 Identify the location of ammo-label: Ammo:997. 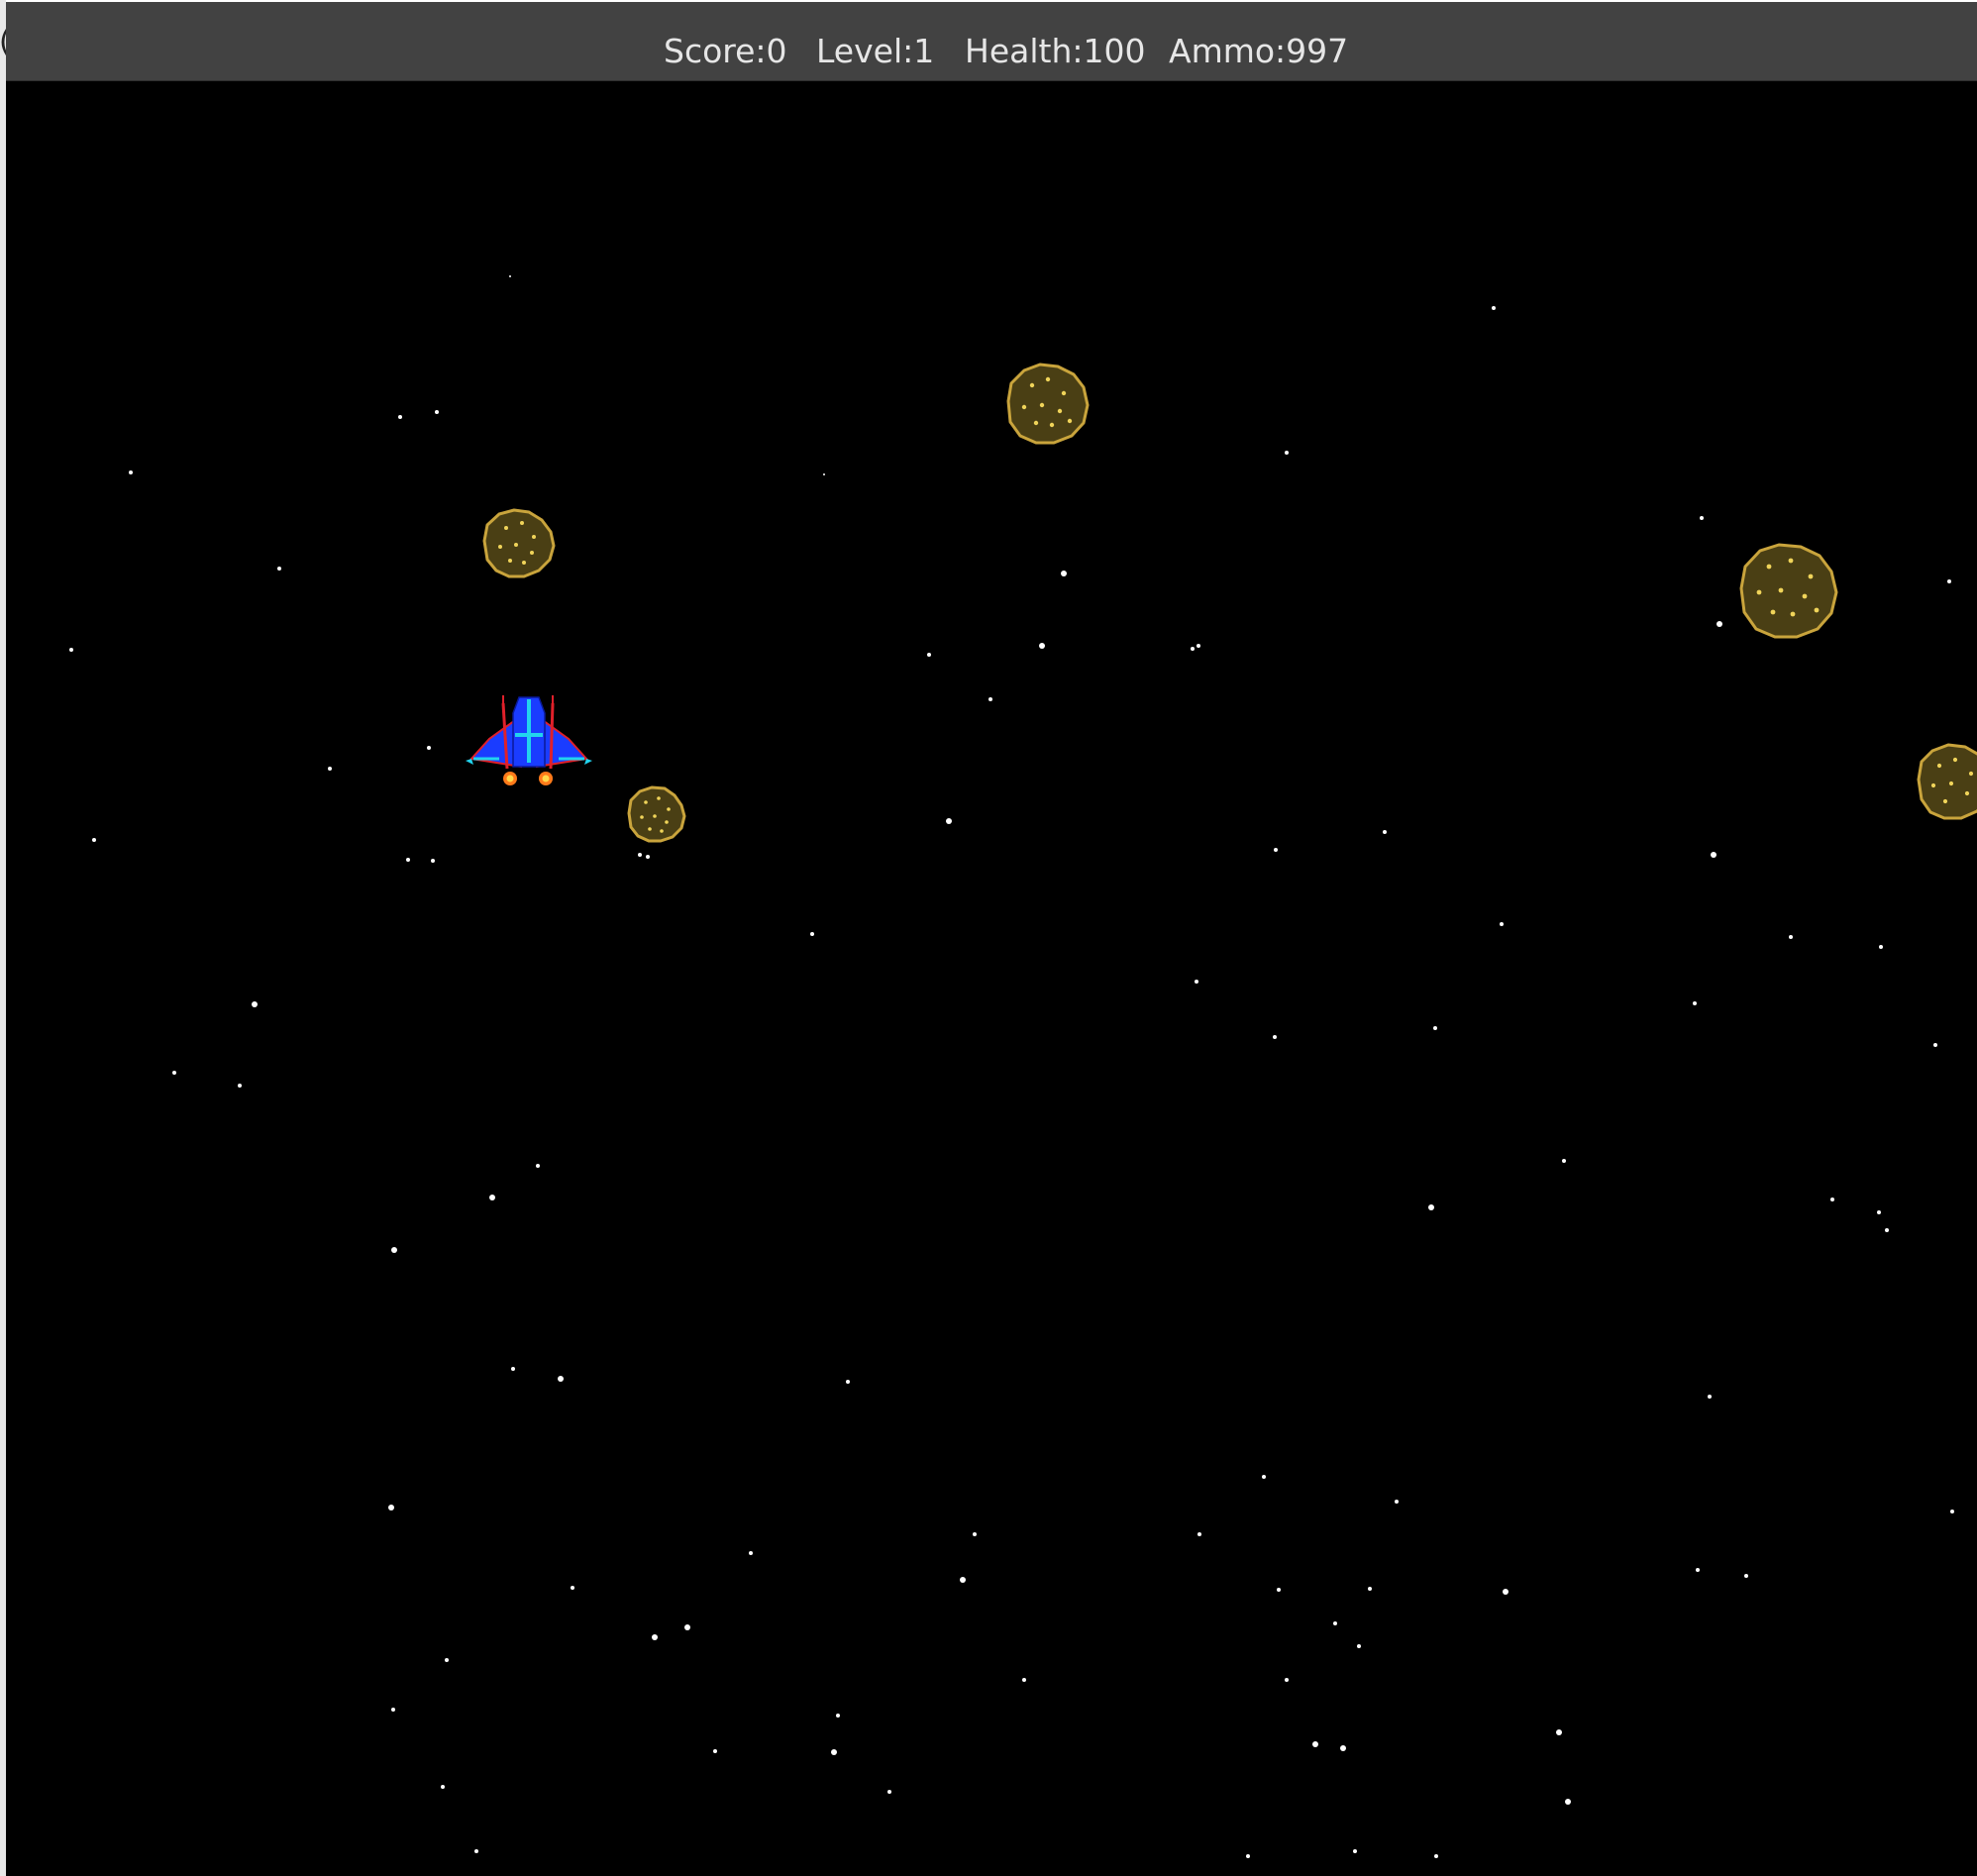
(1259, 51).